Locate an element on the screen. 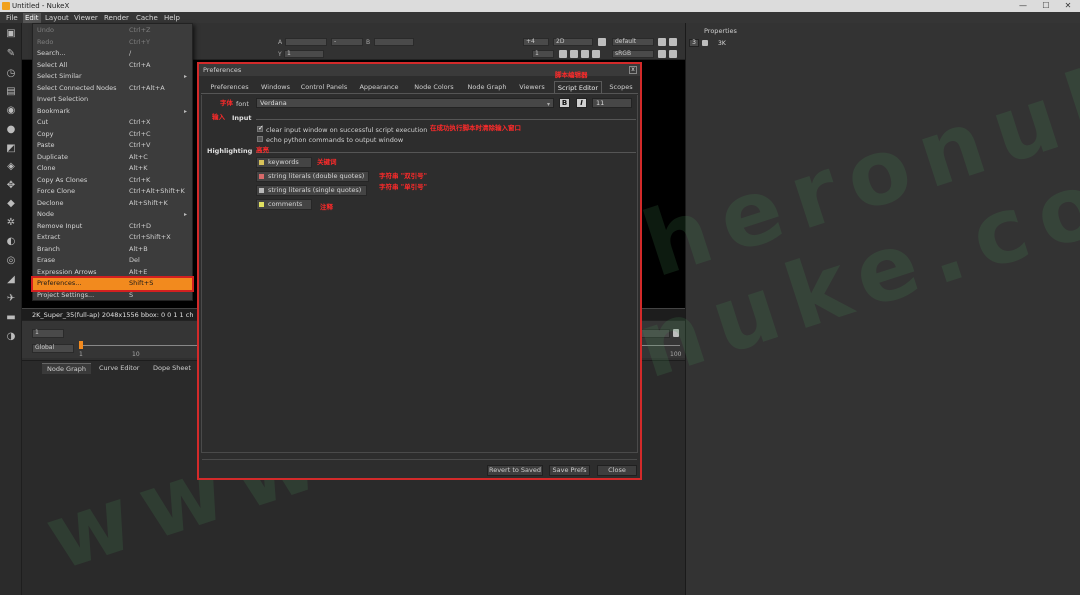  italic-button: I is located at coordinates (581, 103).